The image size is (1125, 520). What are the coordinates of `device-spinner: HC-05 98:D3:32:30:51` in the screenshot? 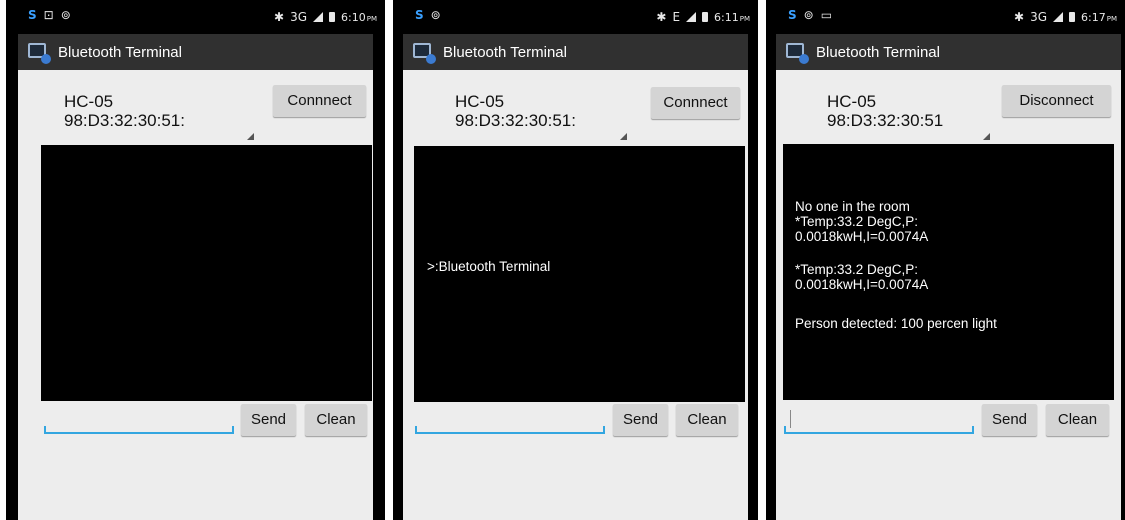 It's located at (922, 115).